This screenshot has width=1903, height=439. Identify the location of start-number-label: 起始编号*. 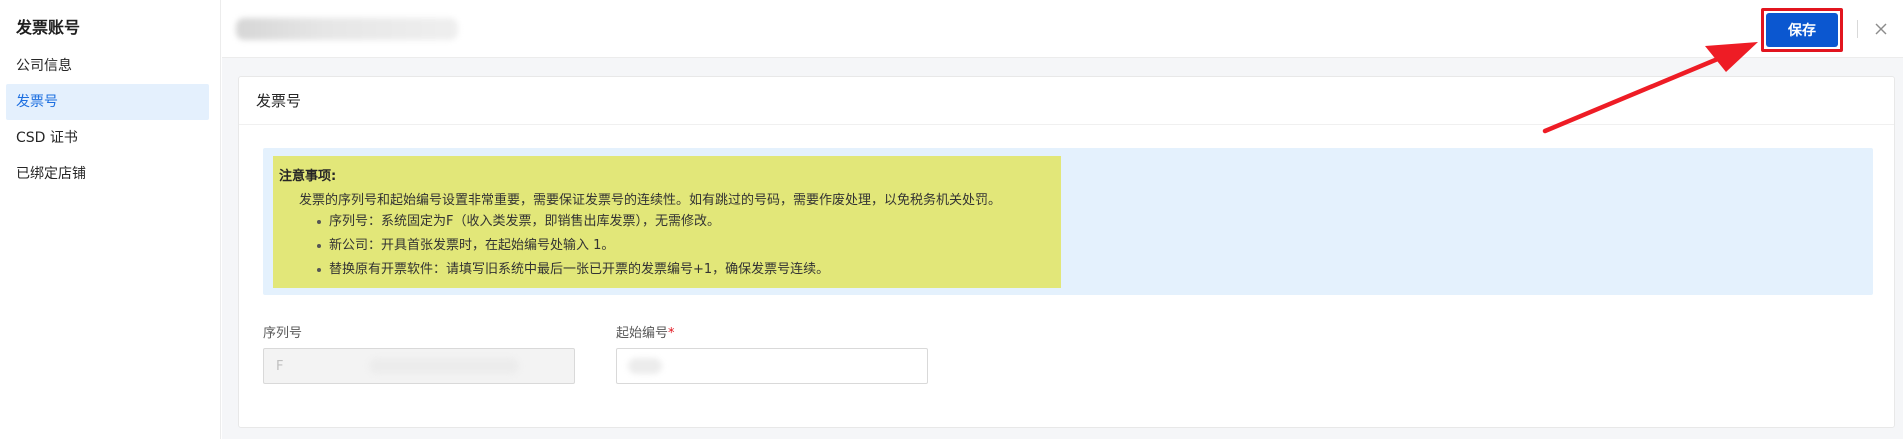
(645, 331).